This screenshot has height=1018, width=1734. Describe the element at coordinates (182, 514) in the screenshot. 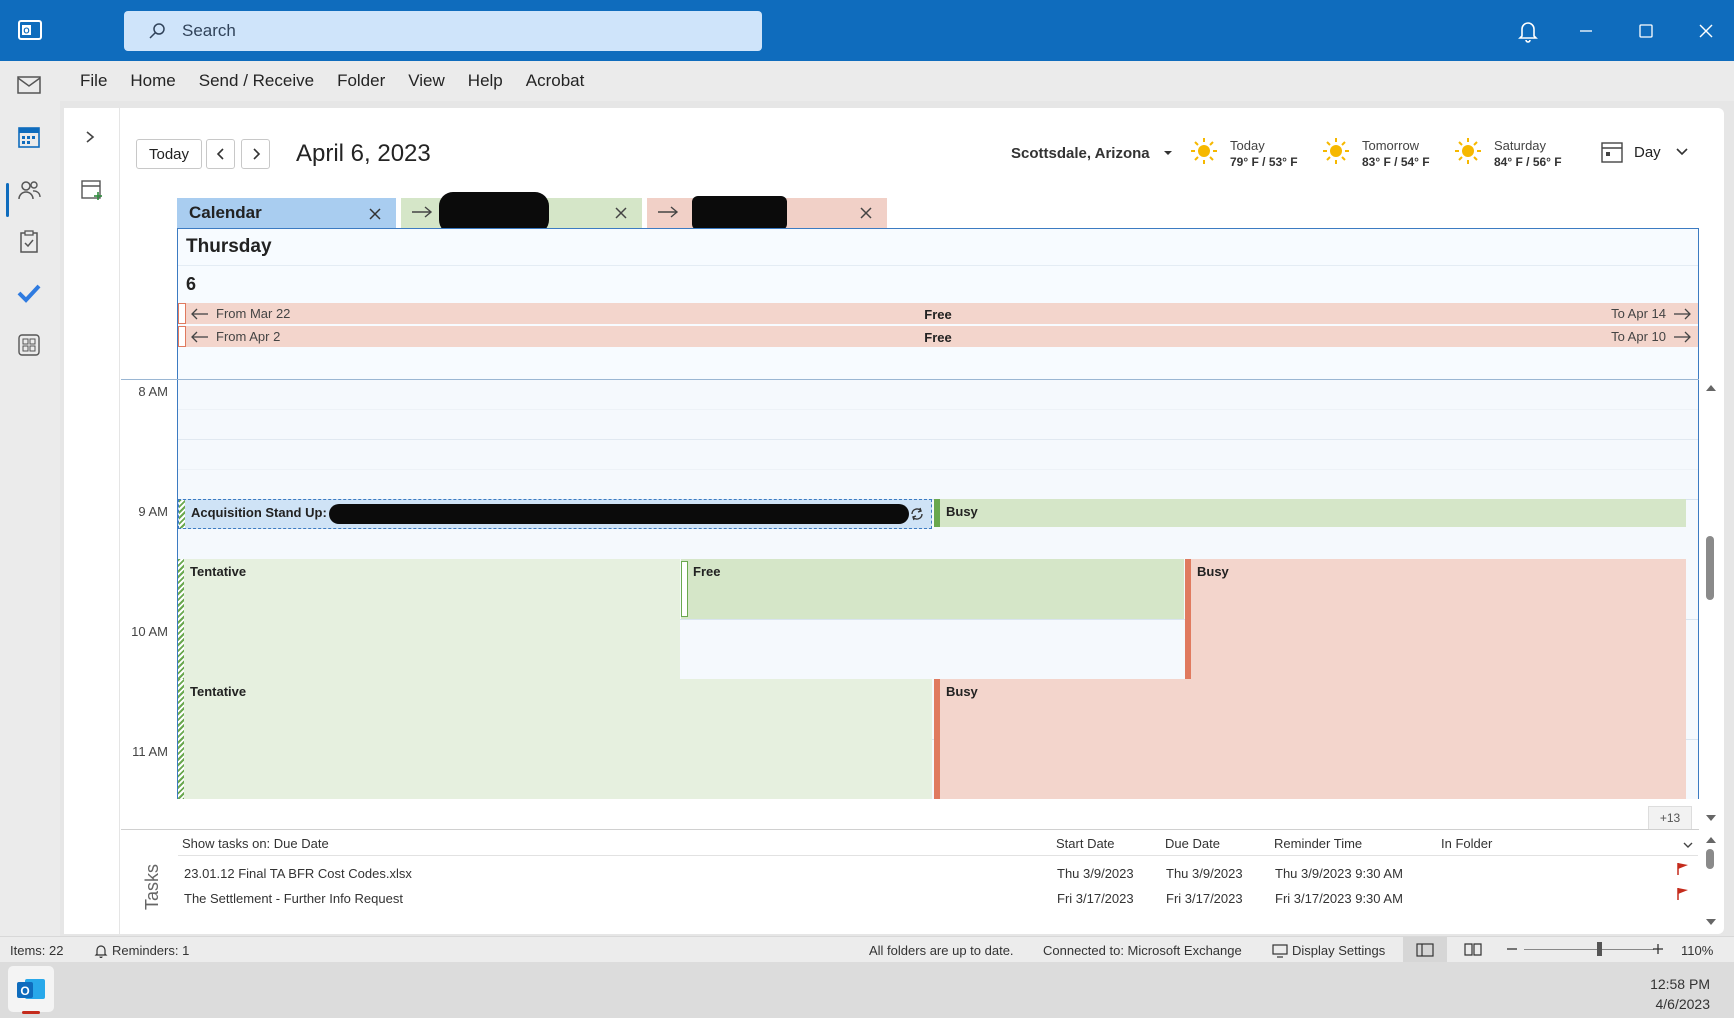

I see `tentative-hatch` at that location.